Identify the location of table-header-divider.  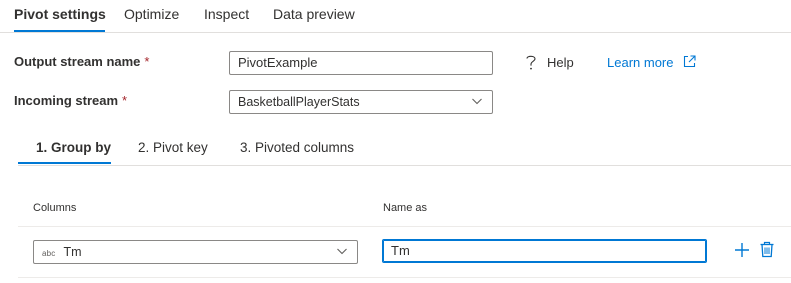
(404, 226).